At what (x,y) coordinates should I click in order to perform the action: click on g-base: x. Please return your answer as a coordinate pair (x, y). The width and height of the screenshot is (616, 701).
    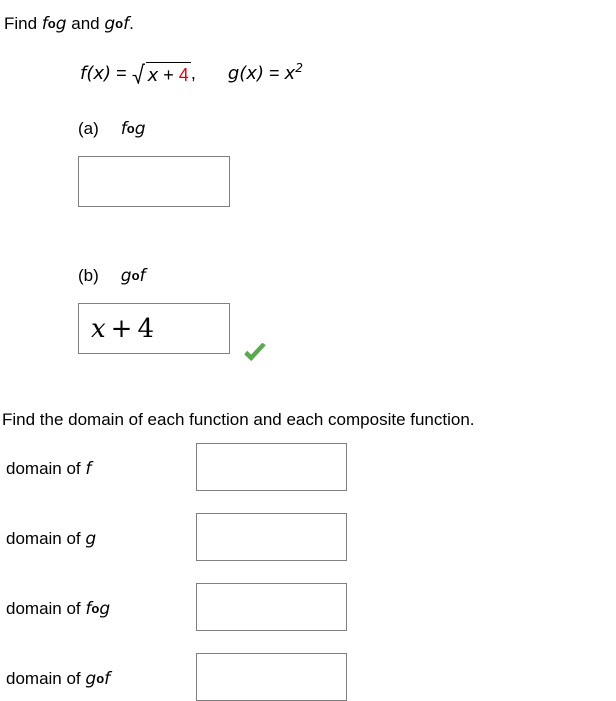
    Looking at the image, I should click on (290, 73).